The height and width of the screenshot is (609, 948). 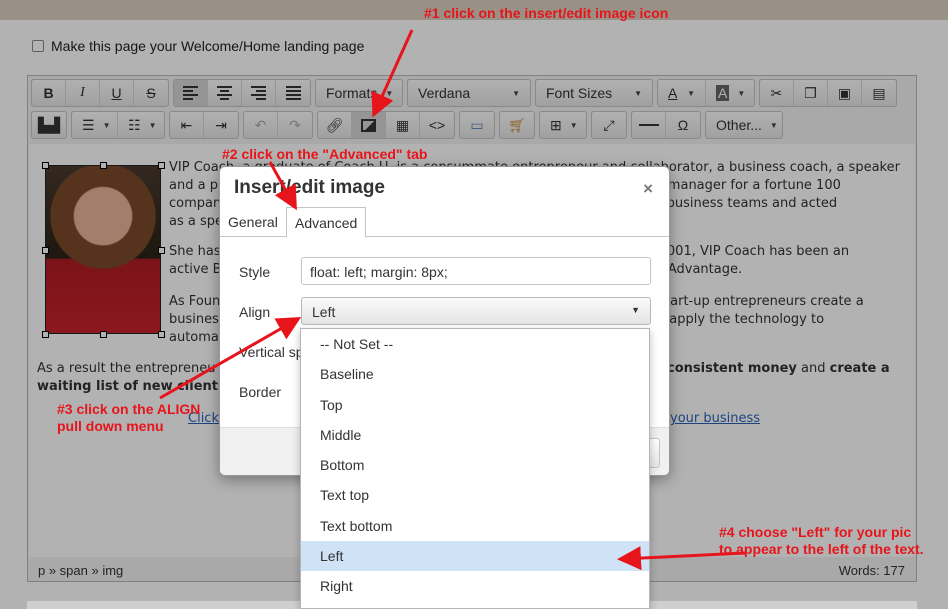 I want to click on align-option: Baseline, so click(x=475, y=374).